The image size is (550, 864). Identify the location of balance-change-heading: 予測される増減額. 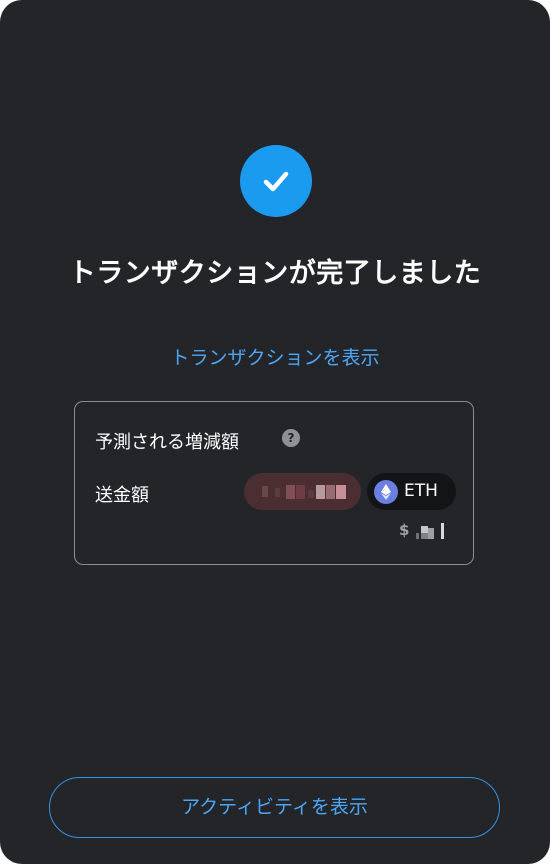
(167, 442).